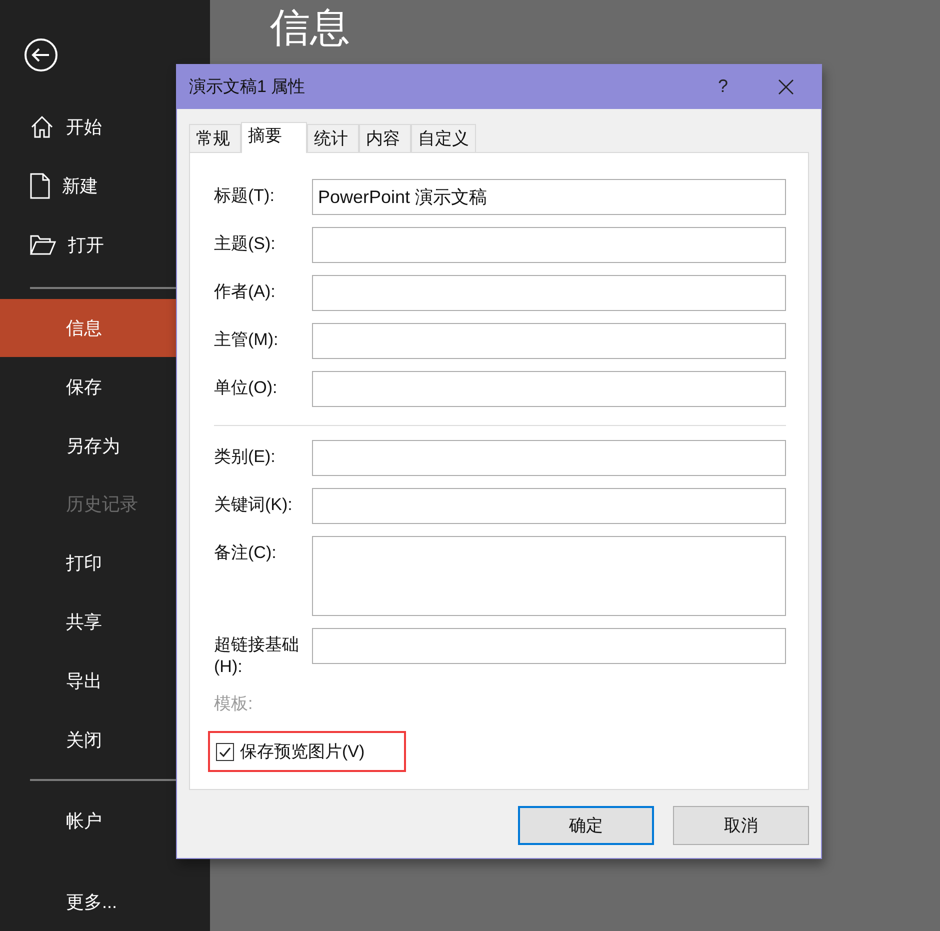 The width and height of the screenshot is (940, 931). Describe the element at coordinates (257, 656) in the screenshot. I see `field-label: 超链接基础(H):` at that location.